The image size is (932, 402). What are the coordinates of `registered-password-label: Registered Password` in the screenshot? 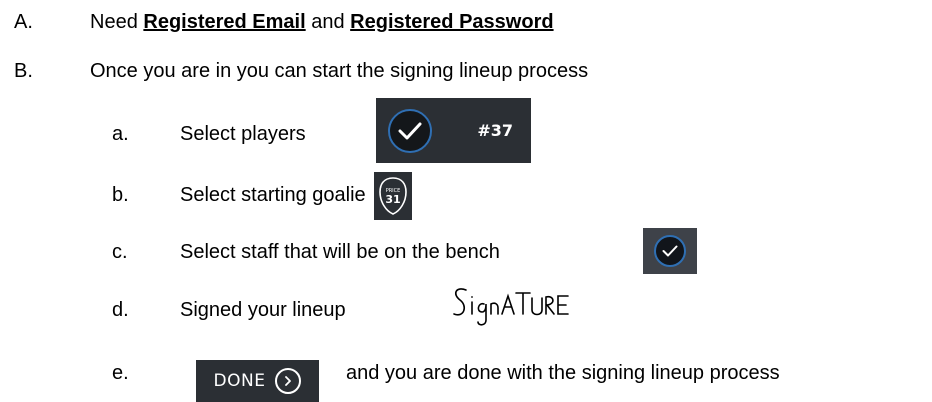 It's located at (452, 22).